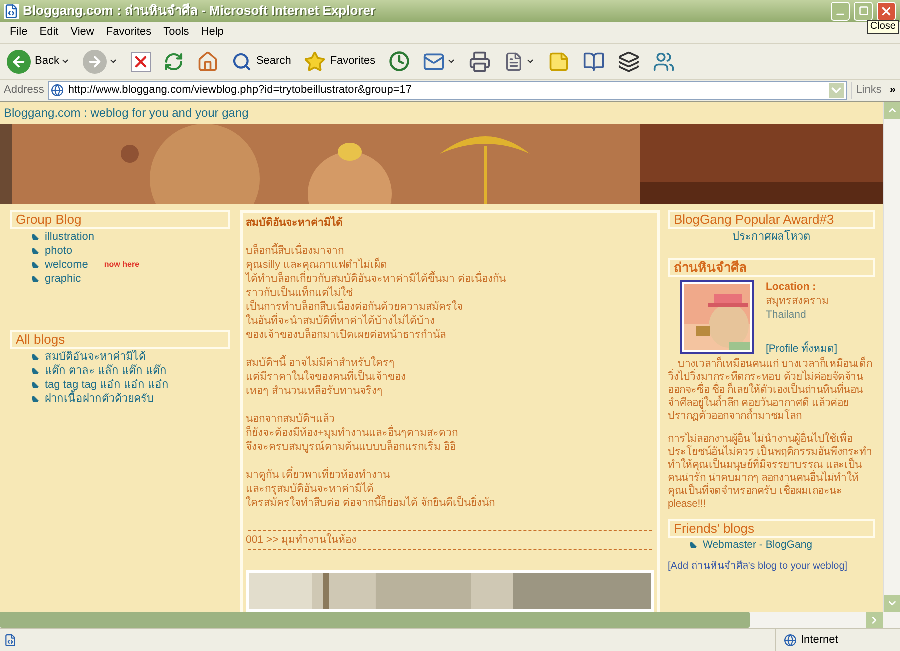 The width and height of the screenshot is (900, 651). Describe the element at coordinates (174, 62) in the screenshot. I see `refresh-icon` at that location.